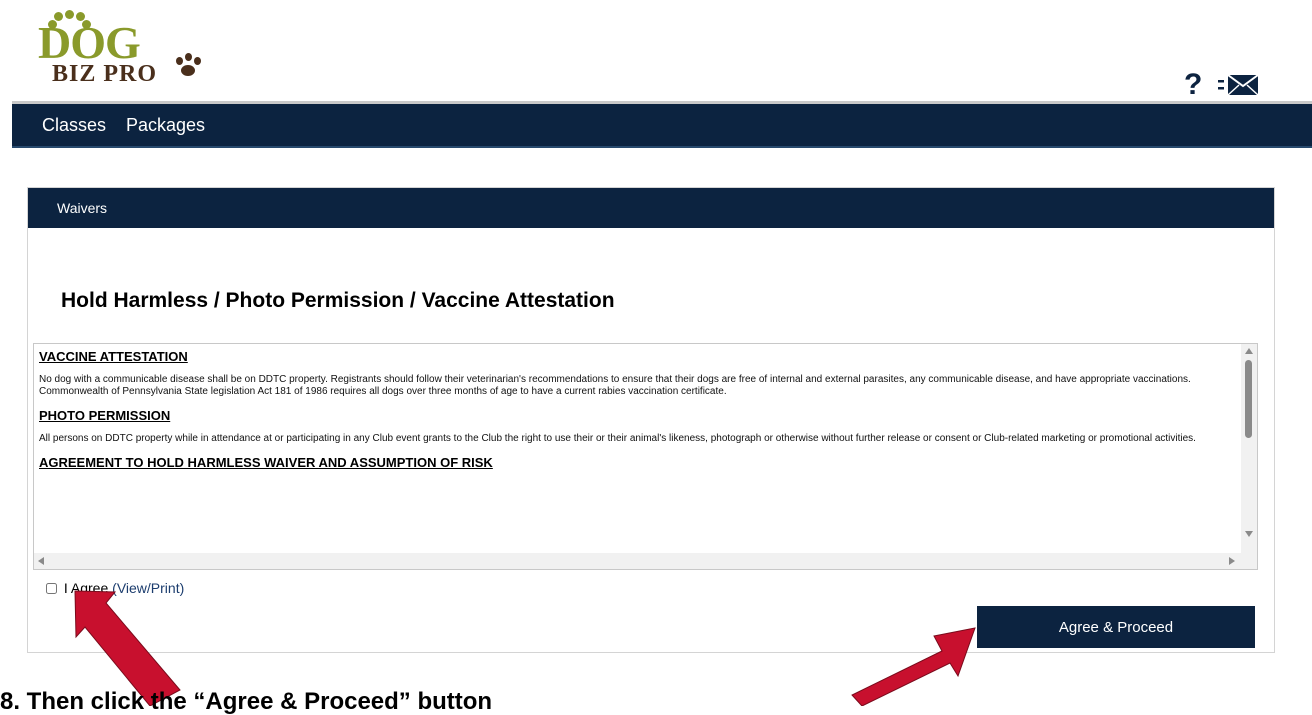 The height and width of the screenshot is (715, 1312). Describe the element at coordinates (645, 561) in the screenshot. I see `horizontal-scrollbar` at that location.